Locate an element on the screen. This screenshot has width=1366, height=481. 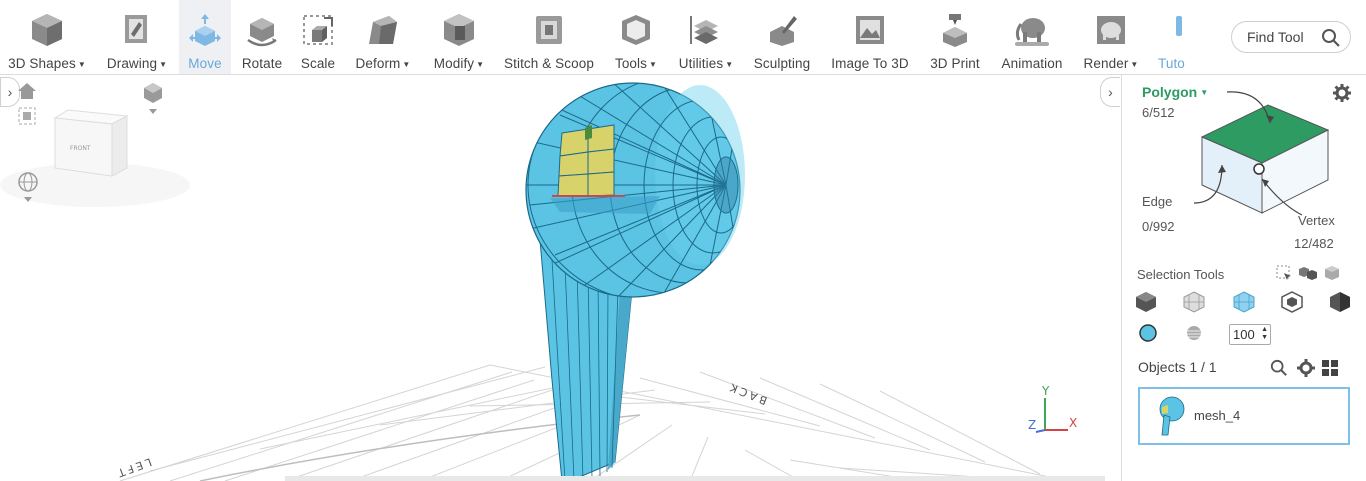
utilities-icon is located at coordinates (706, 30).